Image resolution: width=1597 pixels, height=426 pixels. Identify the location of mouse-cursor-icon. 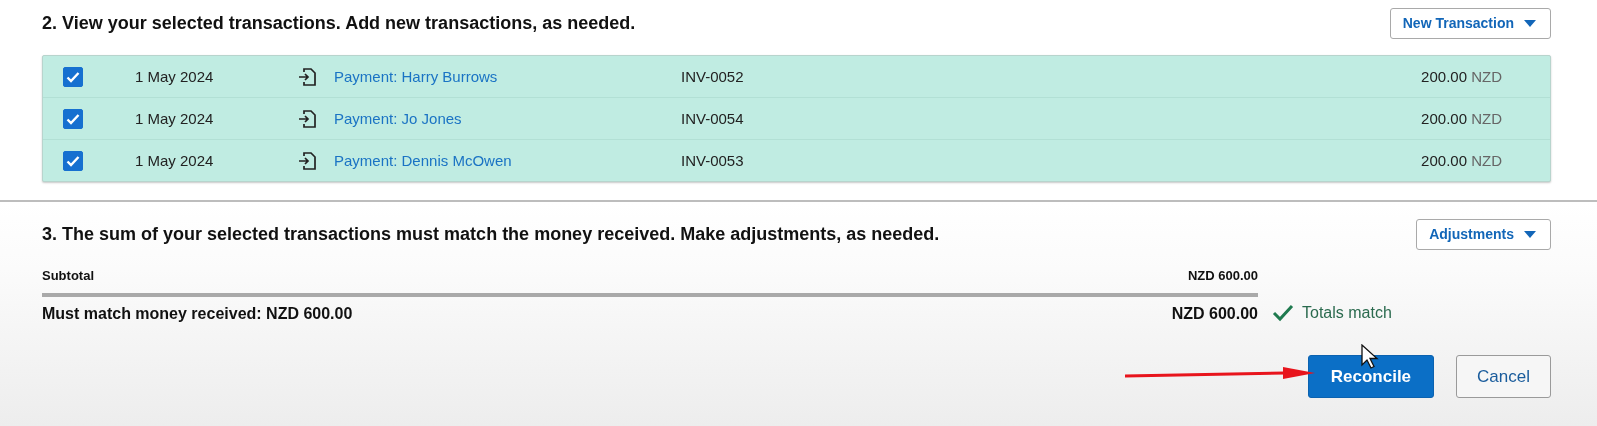
(1370, 357).